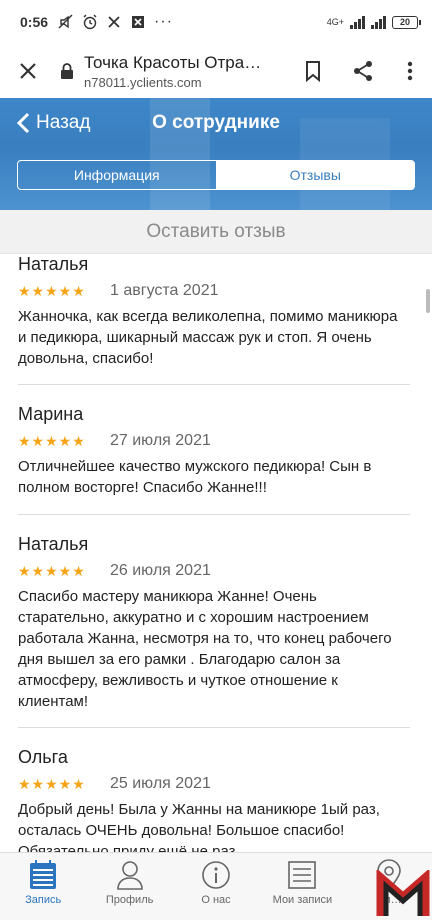  What do you see at coordinates (43, 757) in the screenshot?
I see `review-author: Ольга` at bounding box center [43, 757].